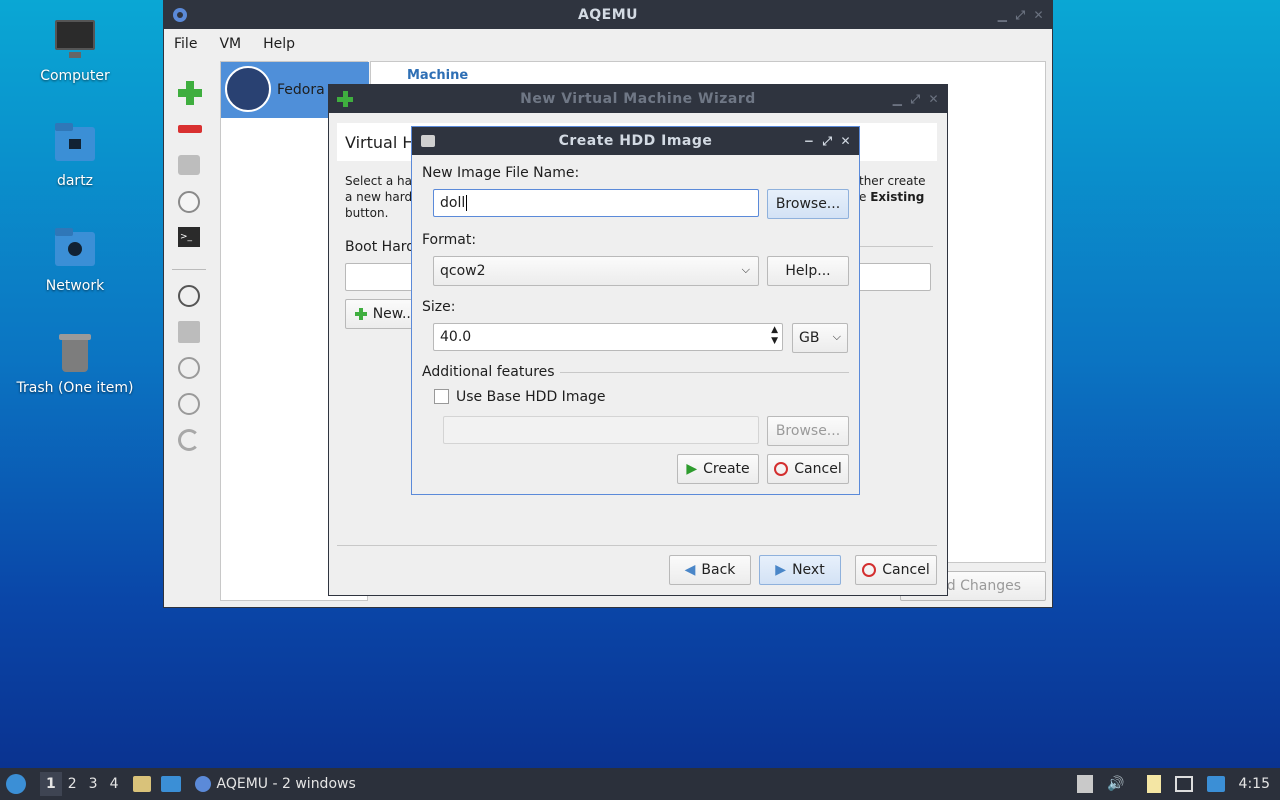 The width and height of the screenshot is (1280, 800). Describe the element at coordinates (75, 286) in the screenshot. I see `desktop-icon-label: Network` at that location.